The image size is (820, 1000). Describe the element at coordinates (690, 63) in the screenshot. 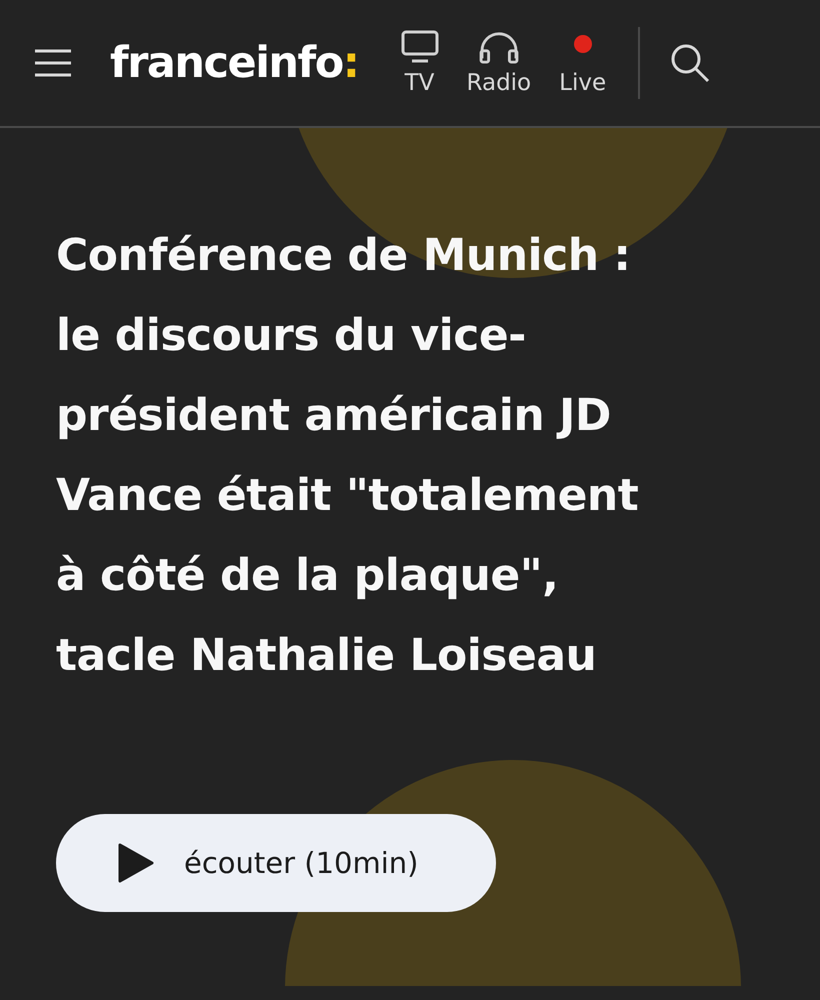

I see `search-icon` at that location.